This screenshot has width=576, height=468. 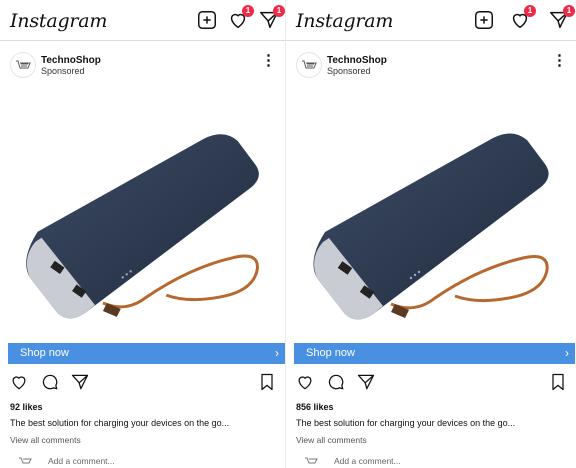 I want to click on likes-count: 92 likes, so click(x=26, y=407).